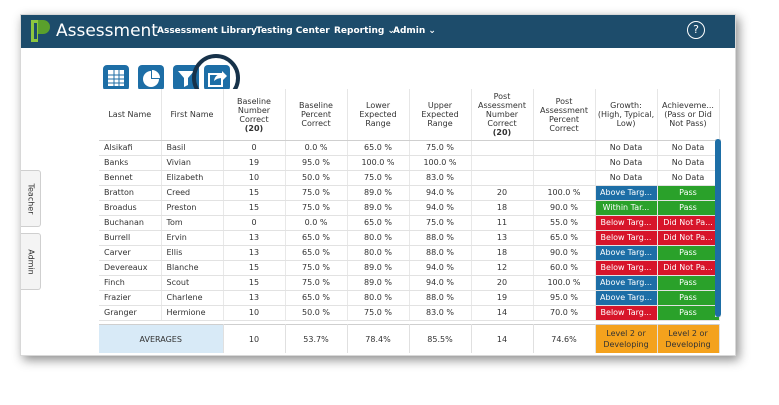 Image resolution: width=779 pixels, height=405 pixels. What do you see at coordinates (254, 313) in the screenshot?
I see `cell-baseline-number: 10` at bounding box center [254, 313].